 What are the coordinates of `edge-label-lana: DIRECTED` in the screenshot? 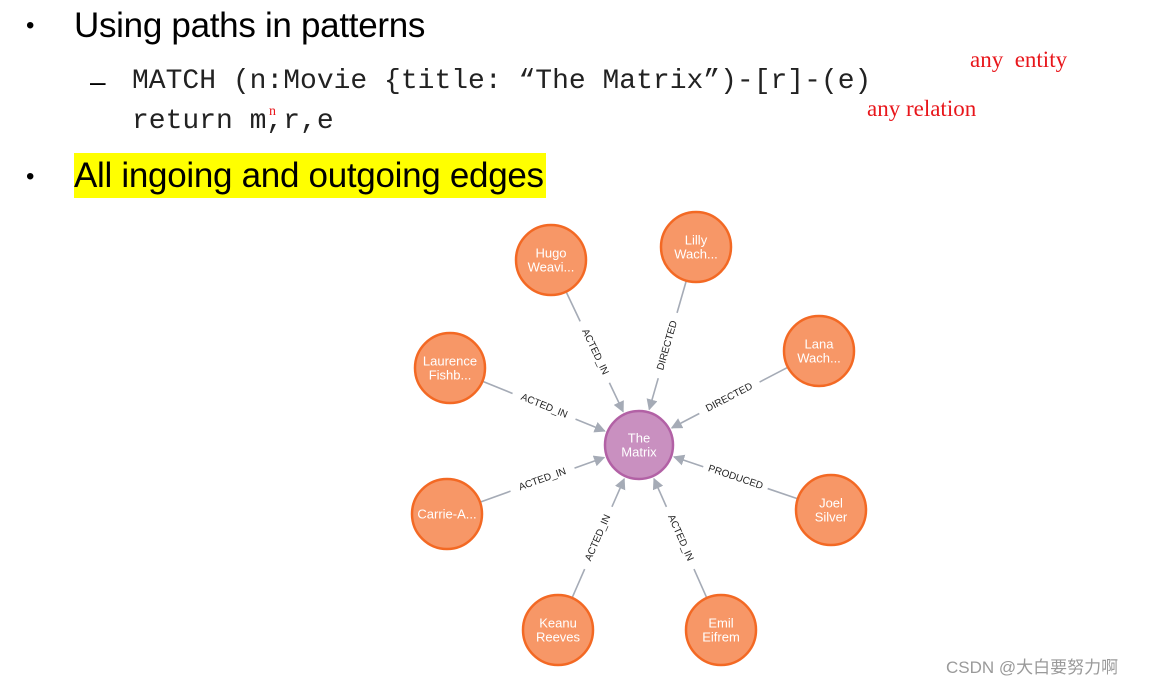 It's located at (729, 397).